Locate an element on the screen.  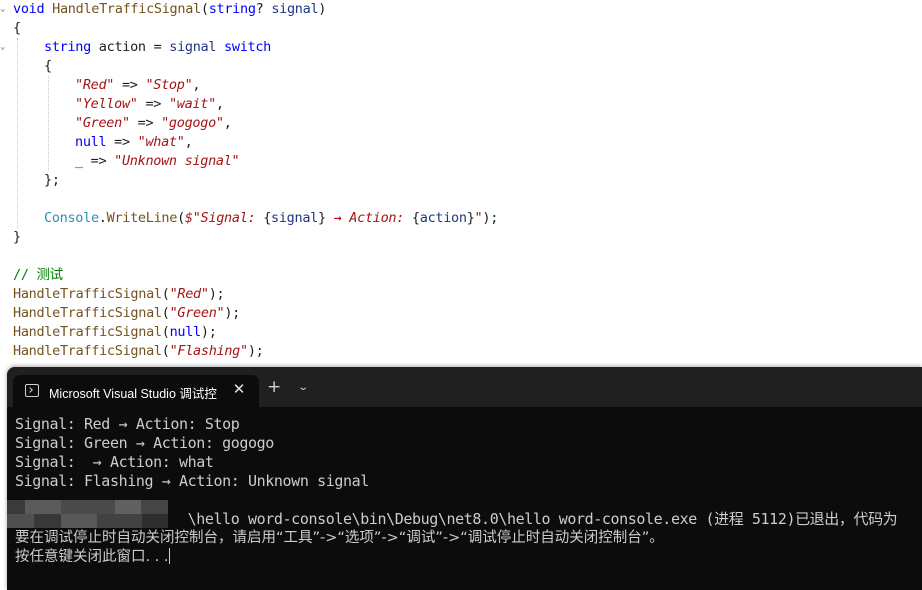
code-token: "Unknown signal" is located at coordinates (177, 161).